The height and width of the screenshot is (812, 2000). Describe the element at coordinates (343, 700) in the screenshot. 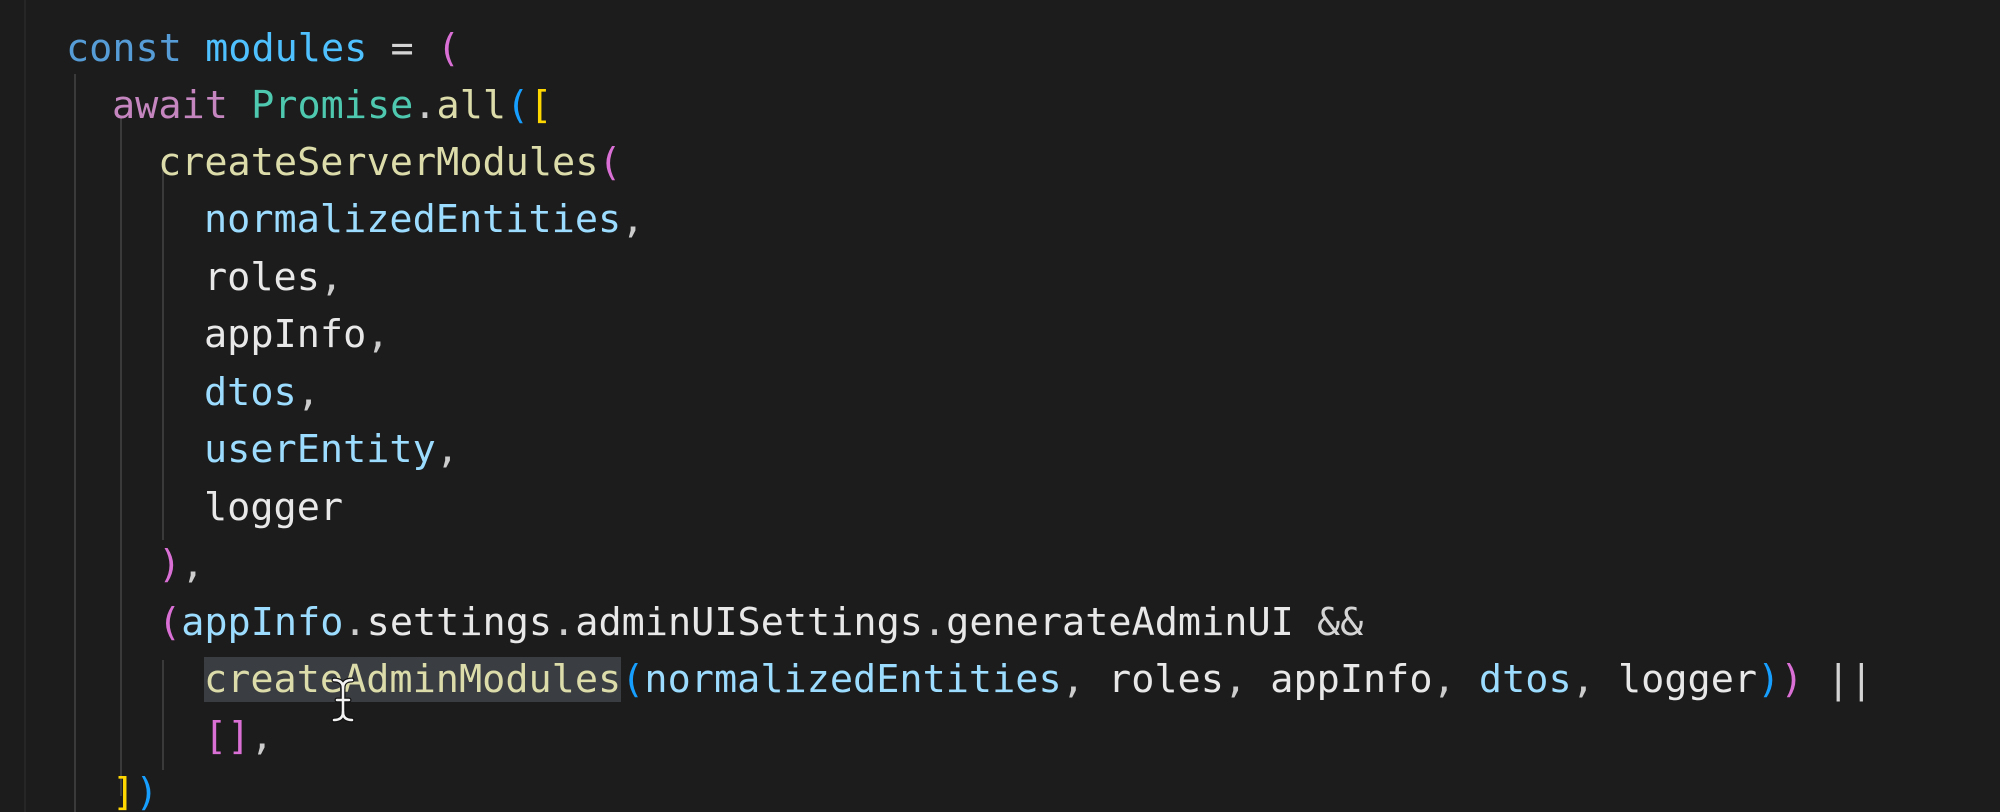

I see `text-cursor-icon` at that location.